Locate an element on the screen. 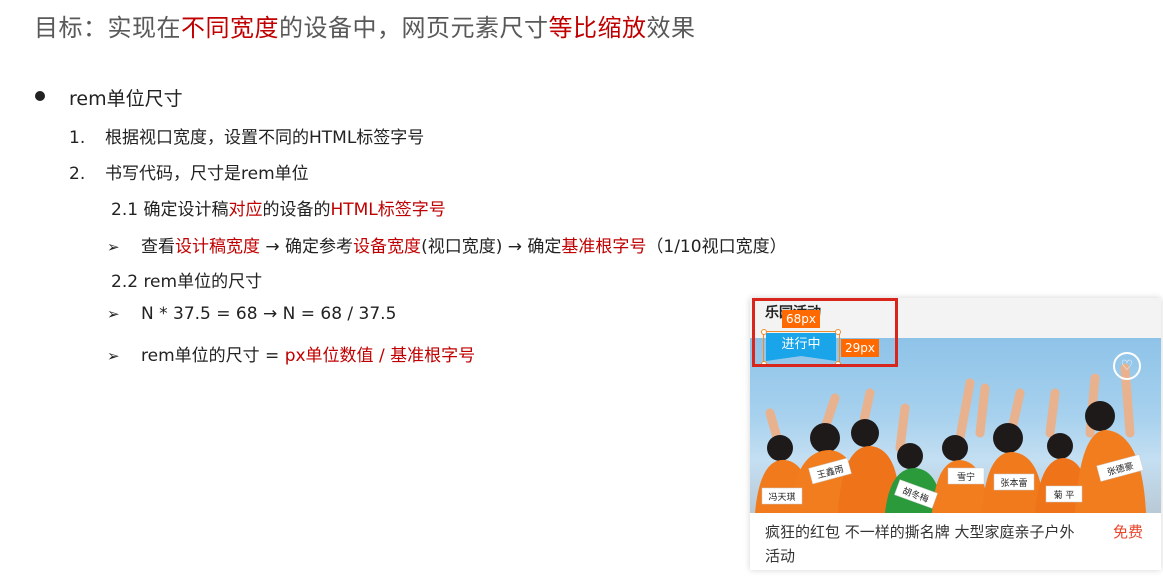 This screenshot has height=576, width=1163. title-highlight: 不同宽度 is located at coordinates (230, 28).